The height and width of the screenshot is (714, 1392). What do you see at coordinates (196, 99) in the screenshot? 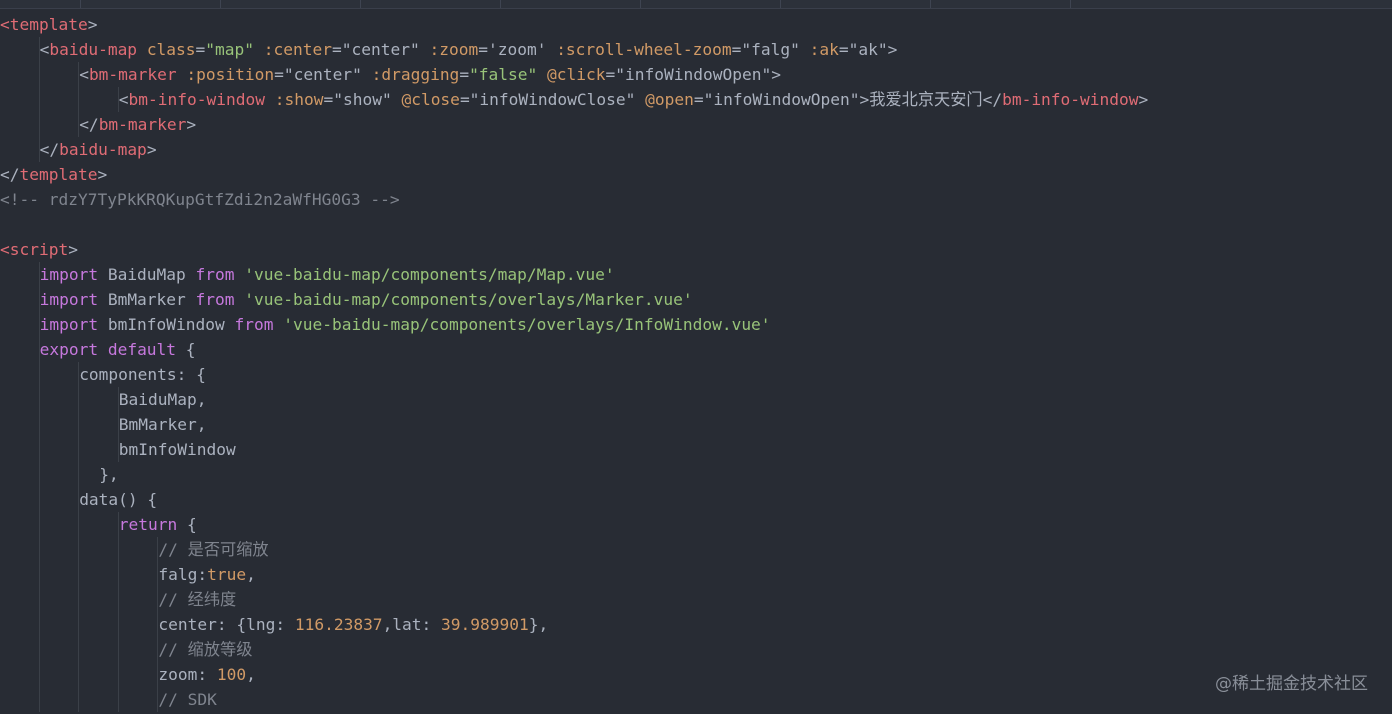
I see `code-token: bm-info-window` at bounding box center [196, 99].